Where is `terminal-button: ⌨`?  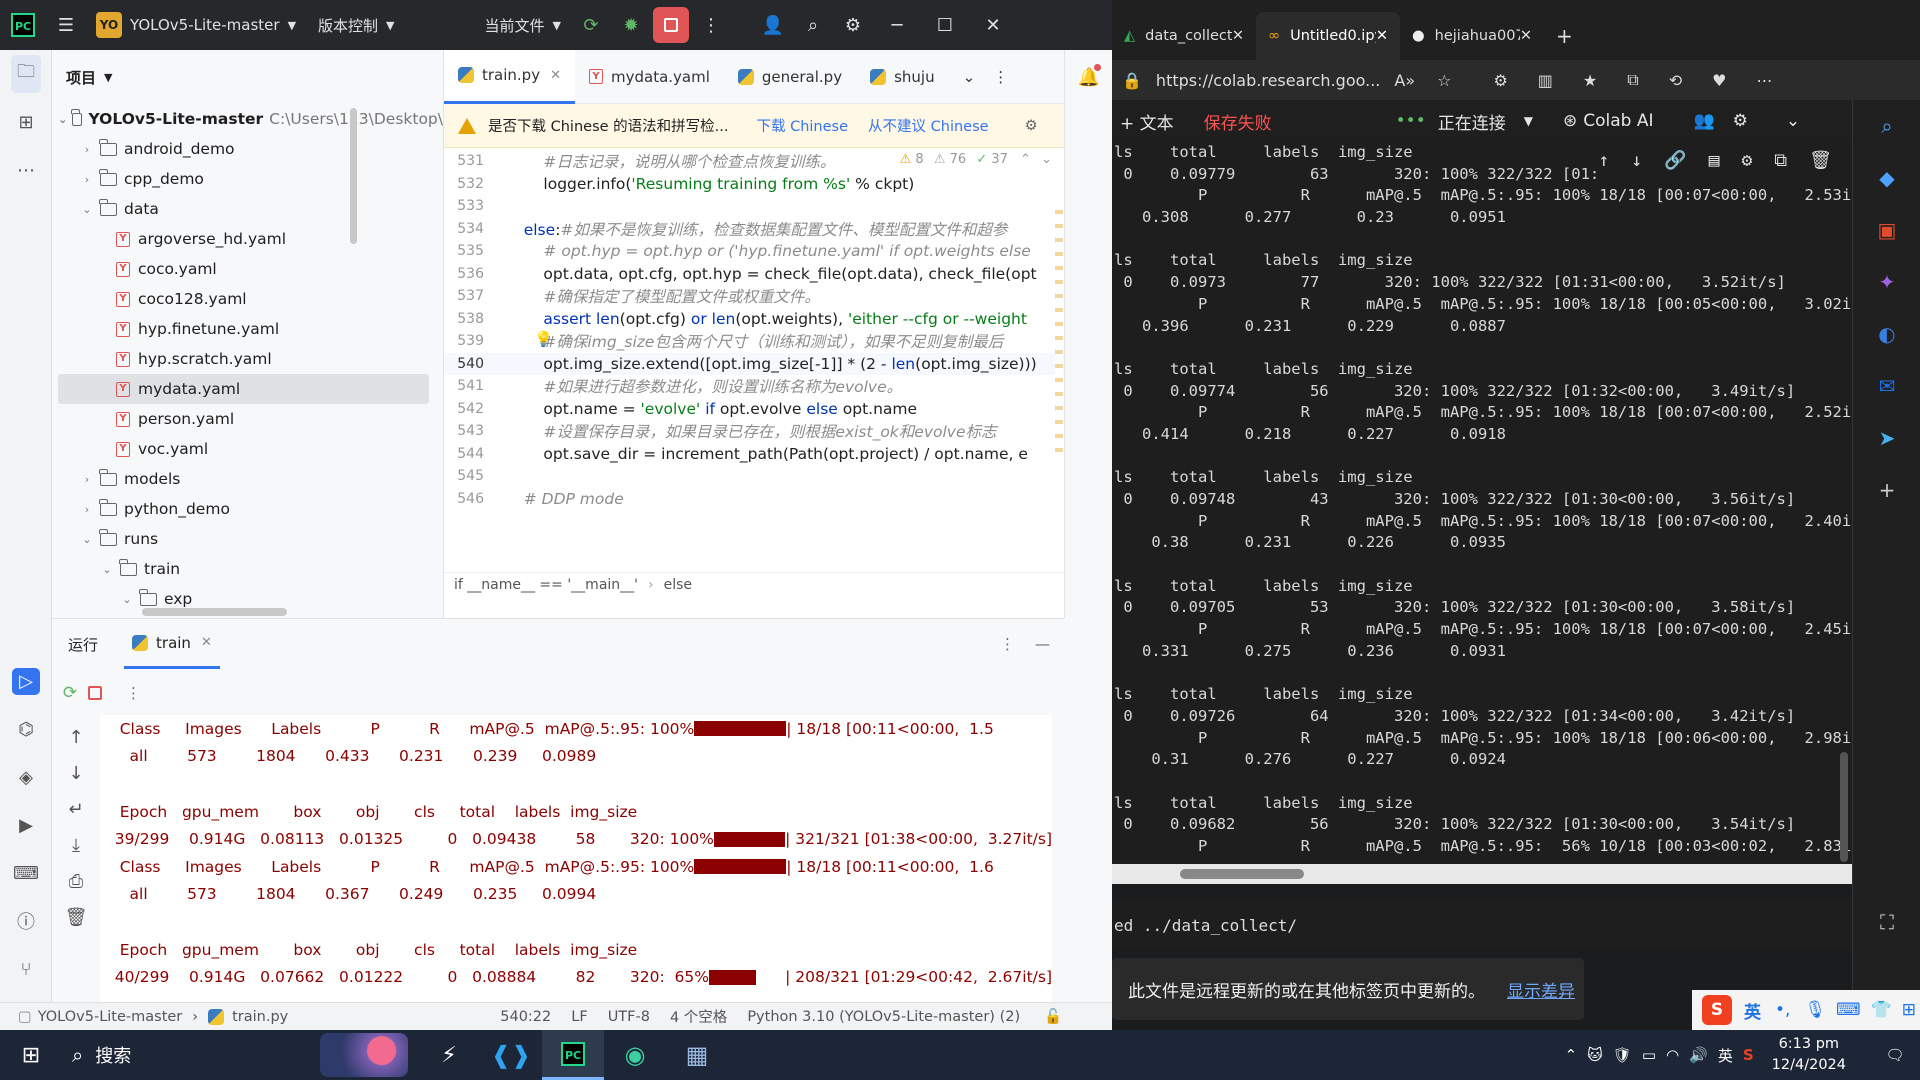 terminal-button: ⌨ is located at coordinates (26, 873).